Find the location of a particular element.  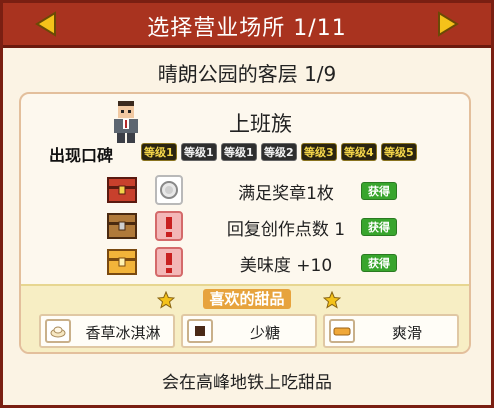

reward-row: 满足奖章1枚 获得 is located at coordinates (245, 191).